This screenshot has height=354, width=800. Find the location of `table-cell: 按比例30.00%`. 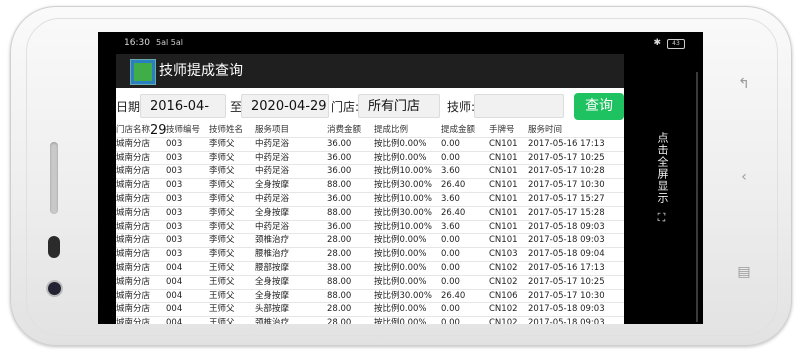

table-cell: 按比例30.00% is located at coordinates (403, 212).